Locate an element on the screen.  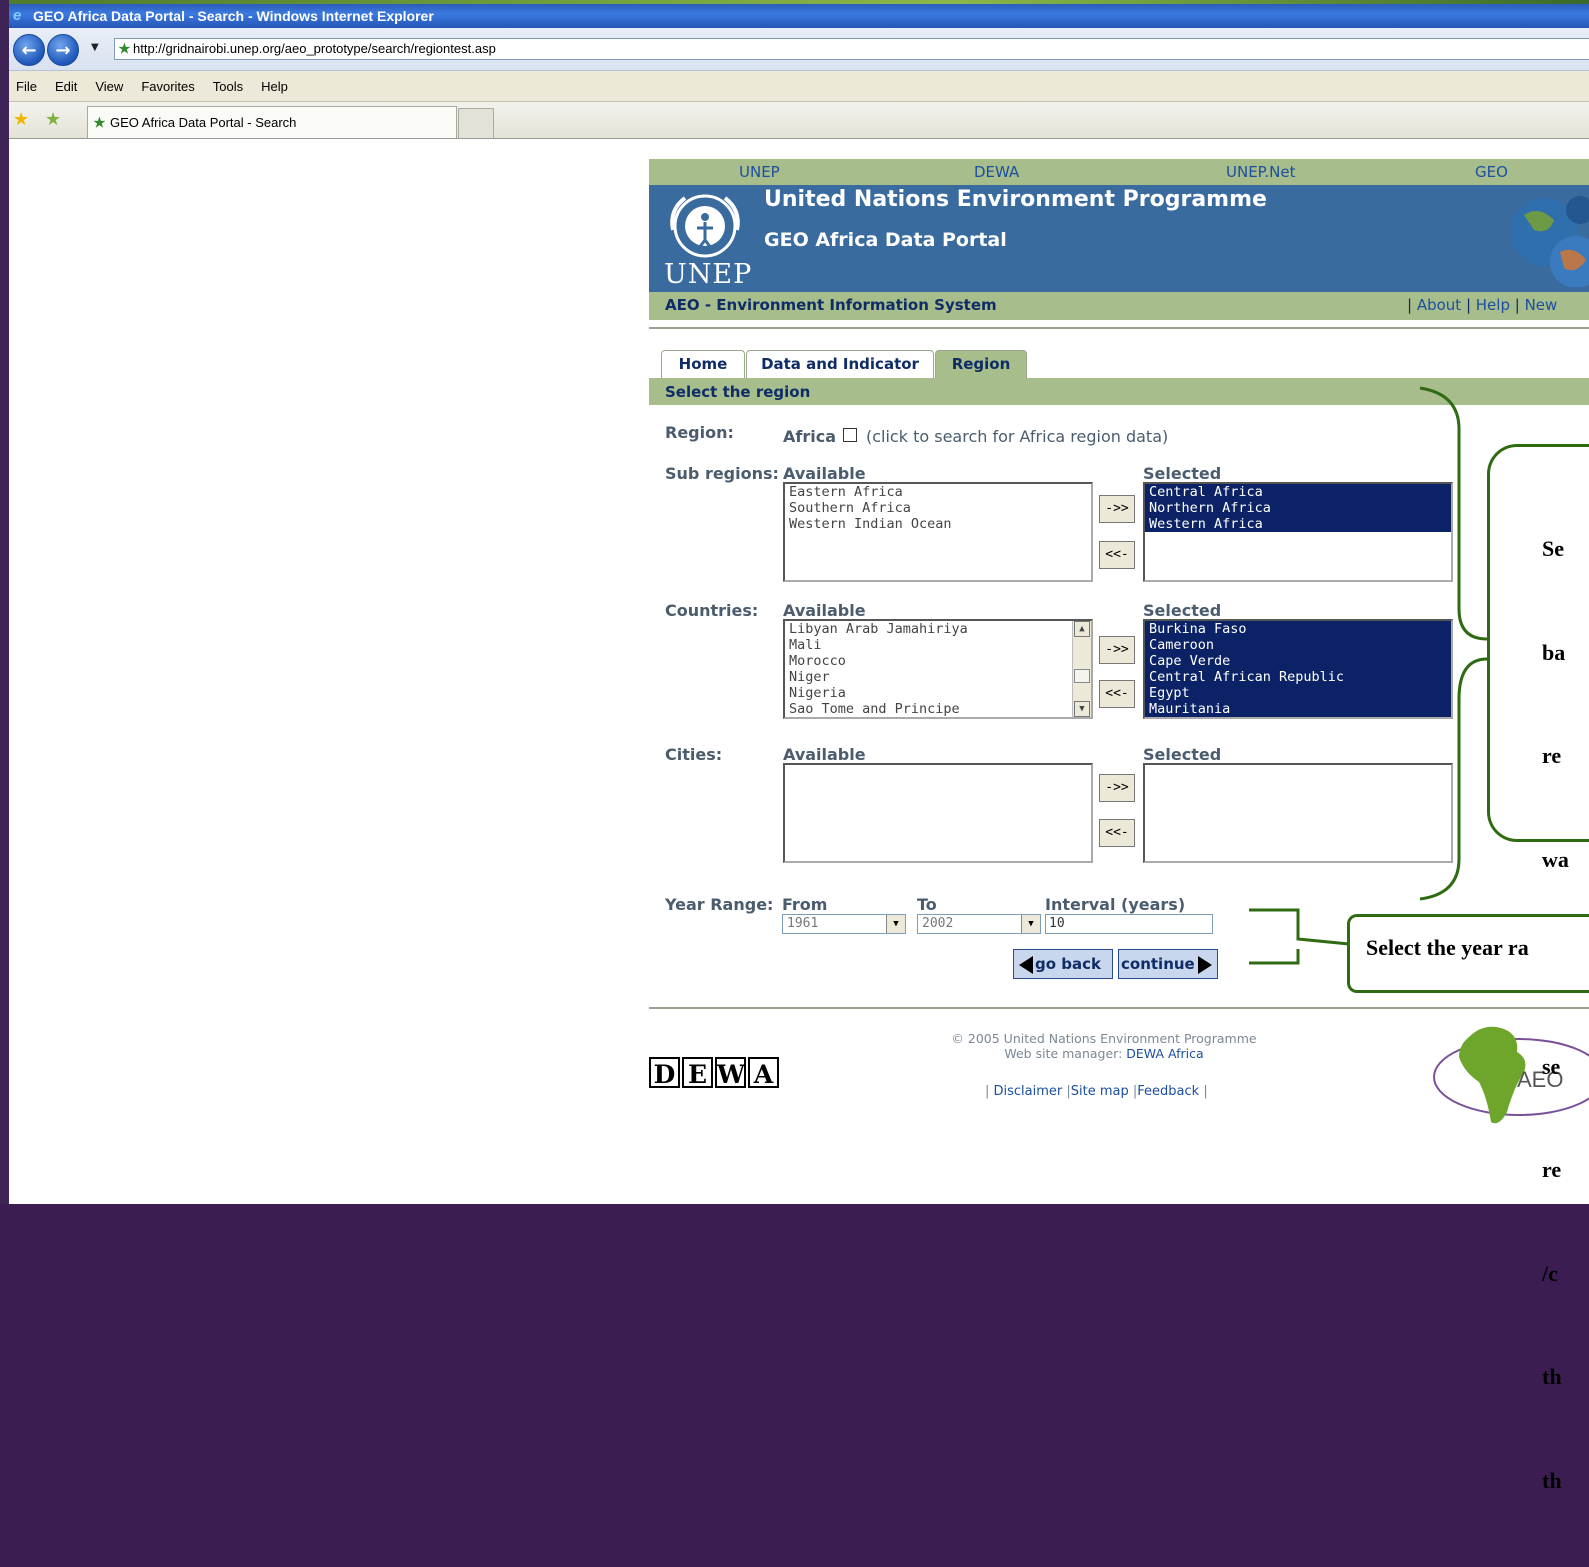
year-to-label: To is located at coordinates (927, 904).